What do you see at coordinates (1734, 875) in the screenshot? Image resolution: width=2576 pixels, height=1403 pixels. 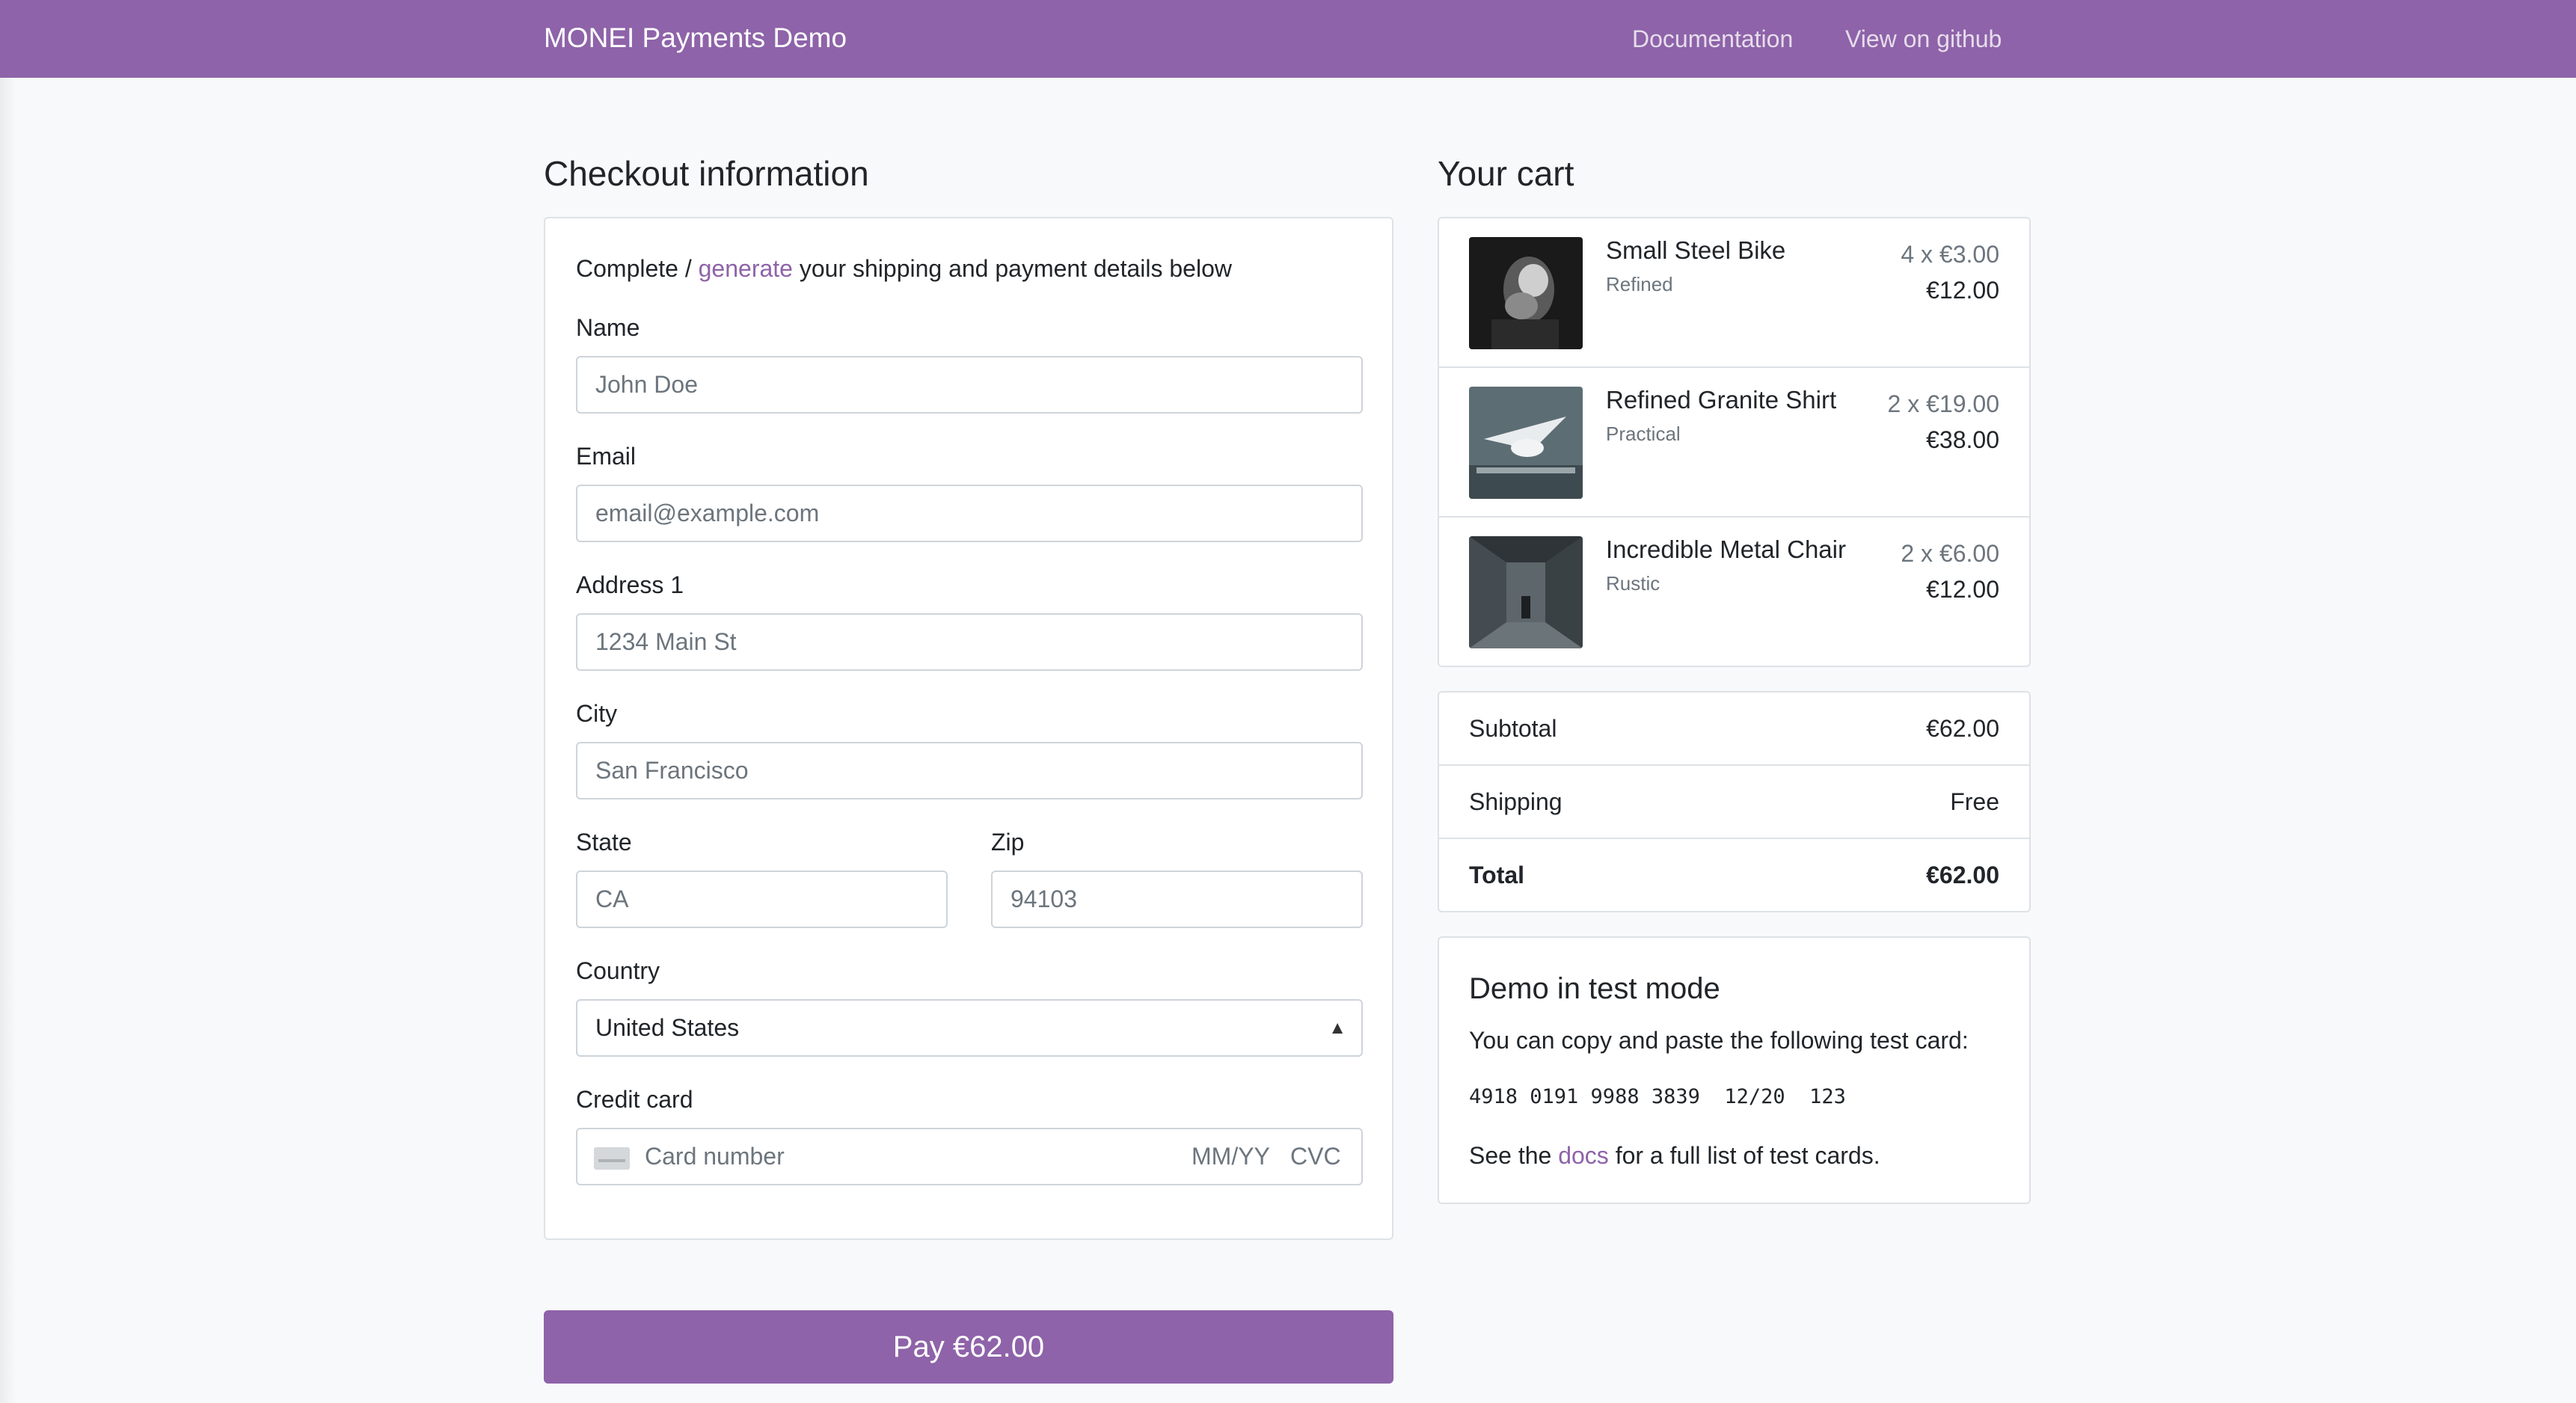 I see `total-row: Total €62.00` at bounding box center [1734, 875].